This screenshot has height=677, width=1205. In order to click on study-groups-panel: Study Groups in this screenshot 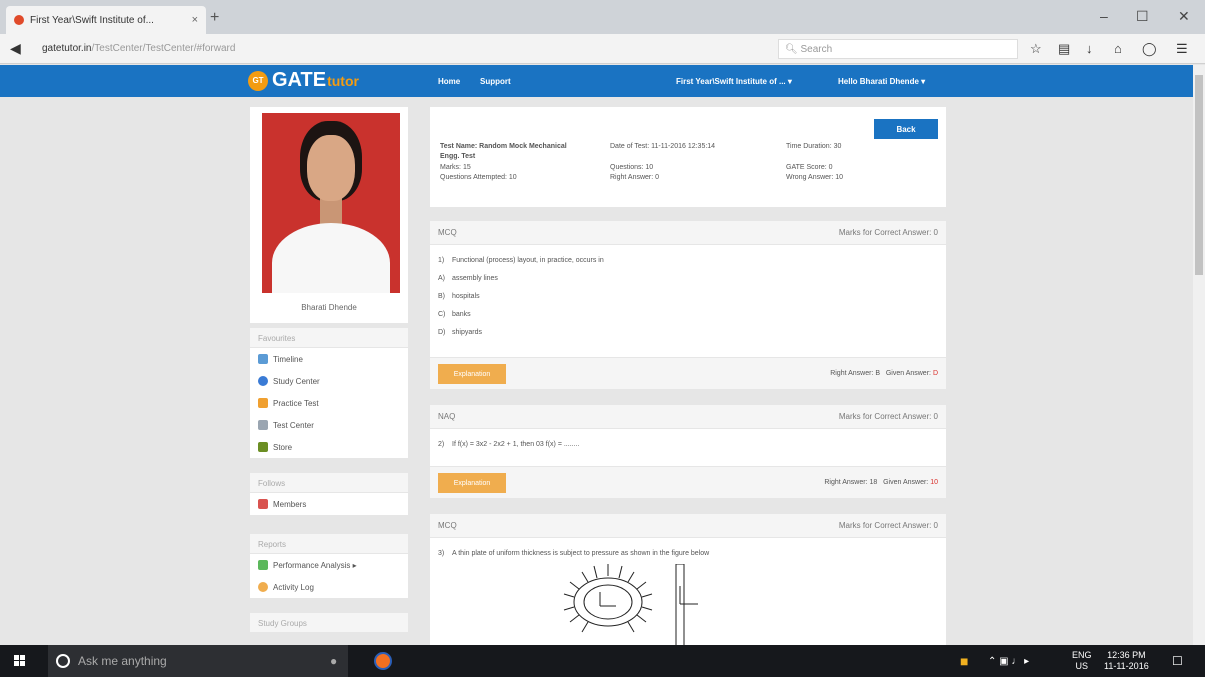, I will do `click(329, 623)`.